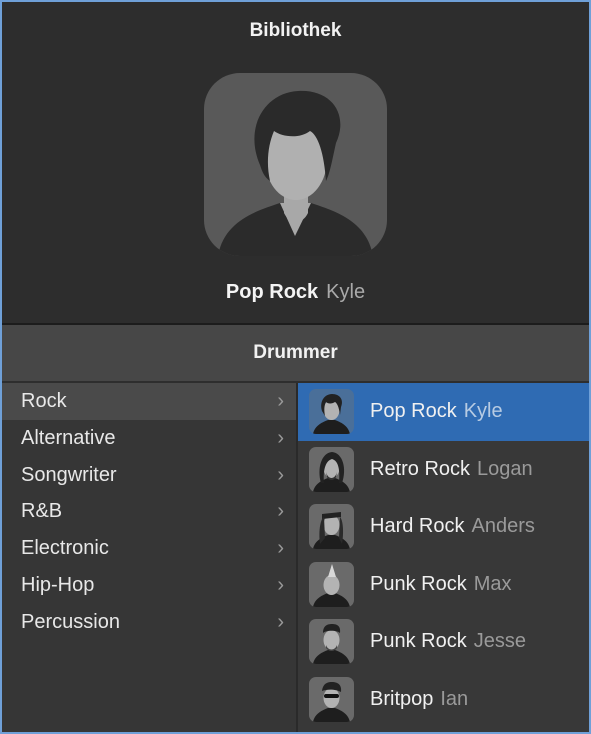 Image resolution: width=591 pixels, height=734 pixels. What do you see at coordinates (58, 584) in the screenshot?
I see `genre-label: Hip-Hop` at bounding box center [58, 584].